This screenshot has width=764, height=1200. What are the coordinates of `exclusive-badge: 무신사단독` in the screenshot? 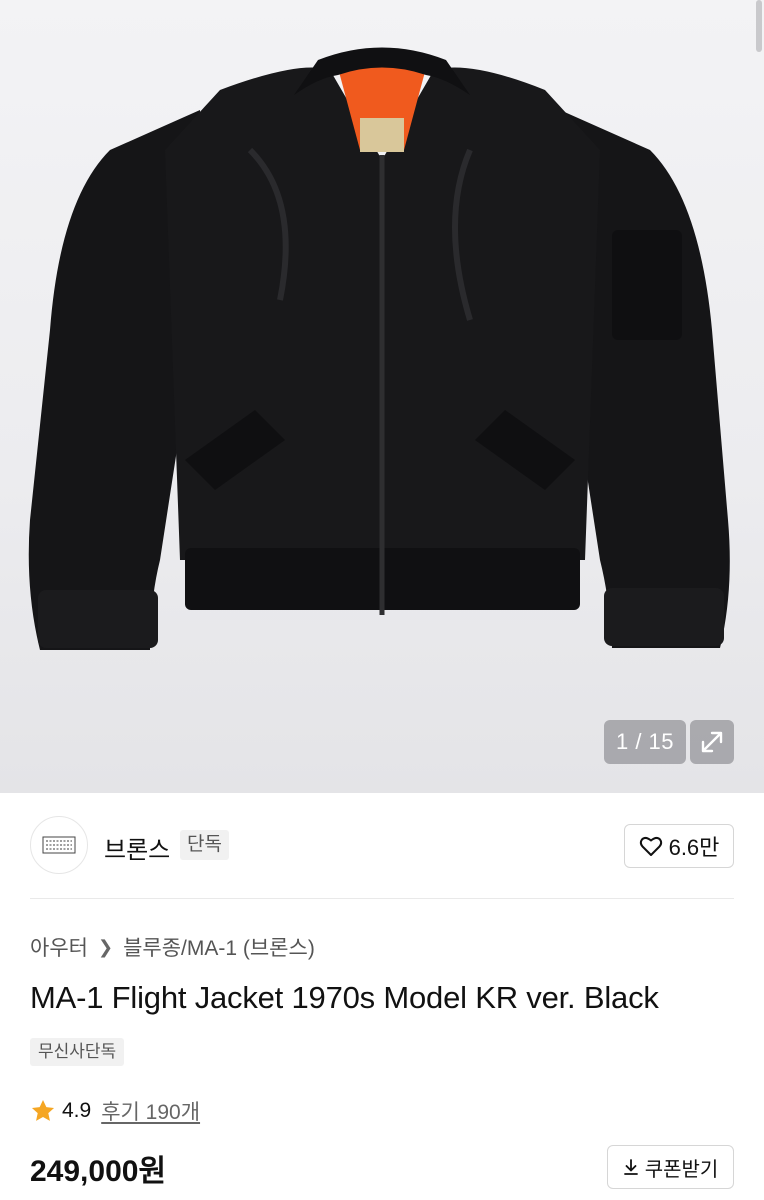 It's located at (77, 1052).